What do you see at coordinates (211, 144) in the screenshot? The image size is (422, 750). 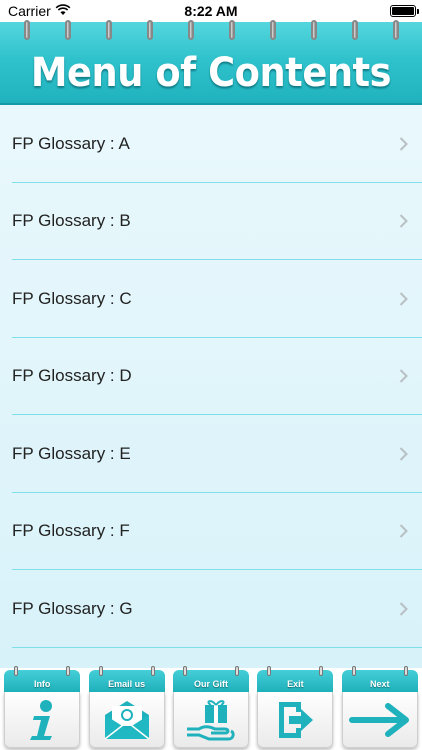 I see `list-item-a: FP Glossary : A` at bounding box center [211, 144].